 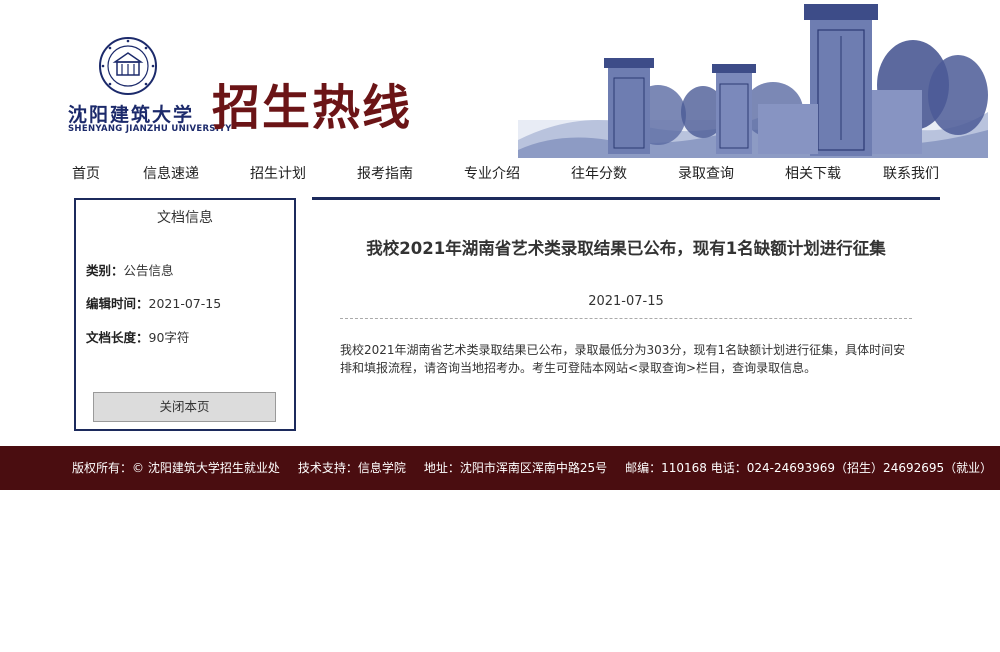 I want to click on edit-time-value: 2021-07-15, so click(x=185, y=303).